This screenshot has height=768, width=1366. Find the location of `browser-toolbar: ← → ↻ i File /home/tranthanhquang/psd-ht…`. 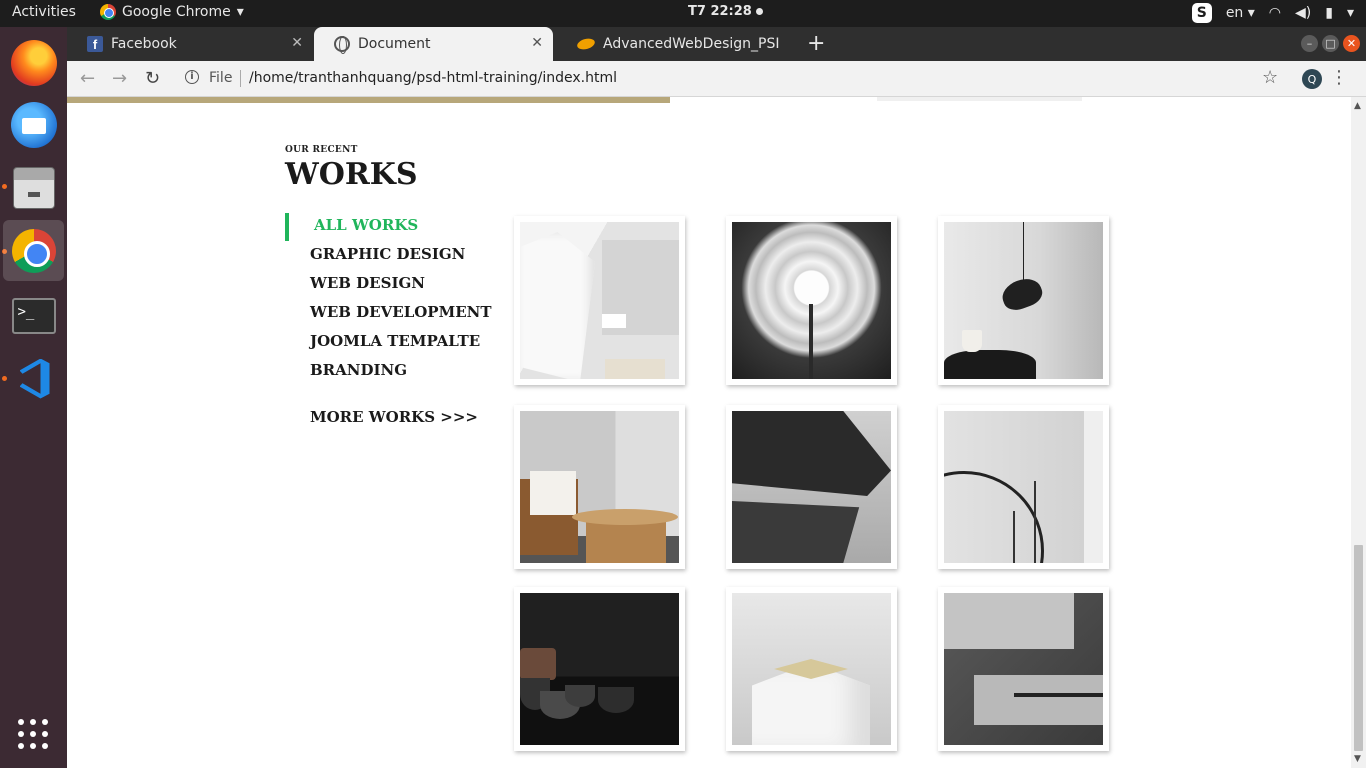

browser-toolbar: ← → ↻ i File /home/tranthanhquang/psd-ht… is located at coordinates (716, 79).